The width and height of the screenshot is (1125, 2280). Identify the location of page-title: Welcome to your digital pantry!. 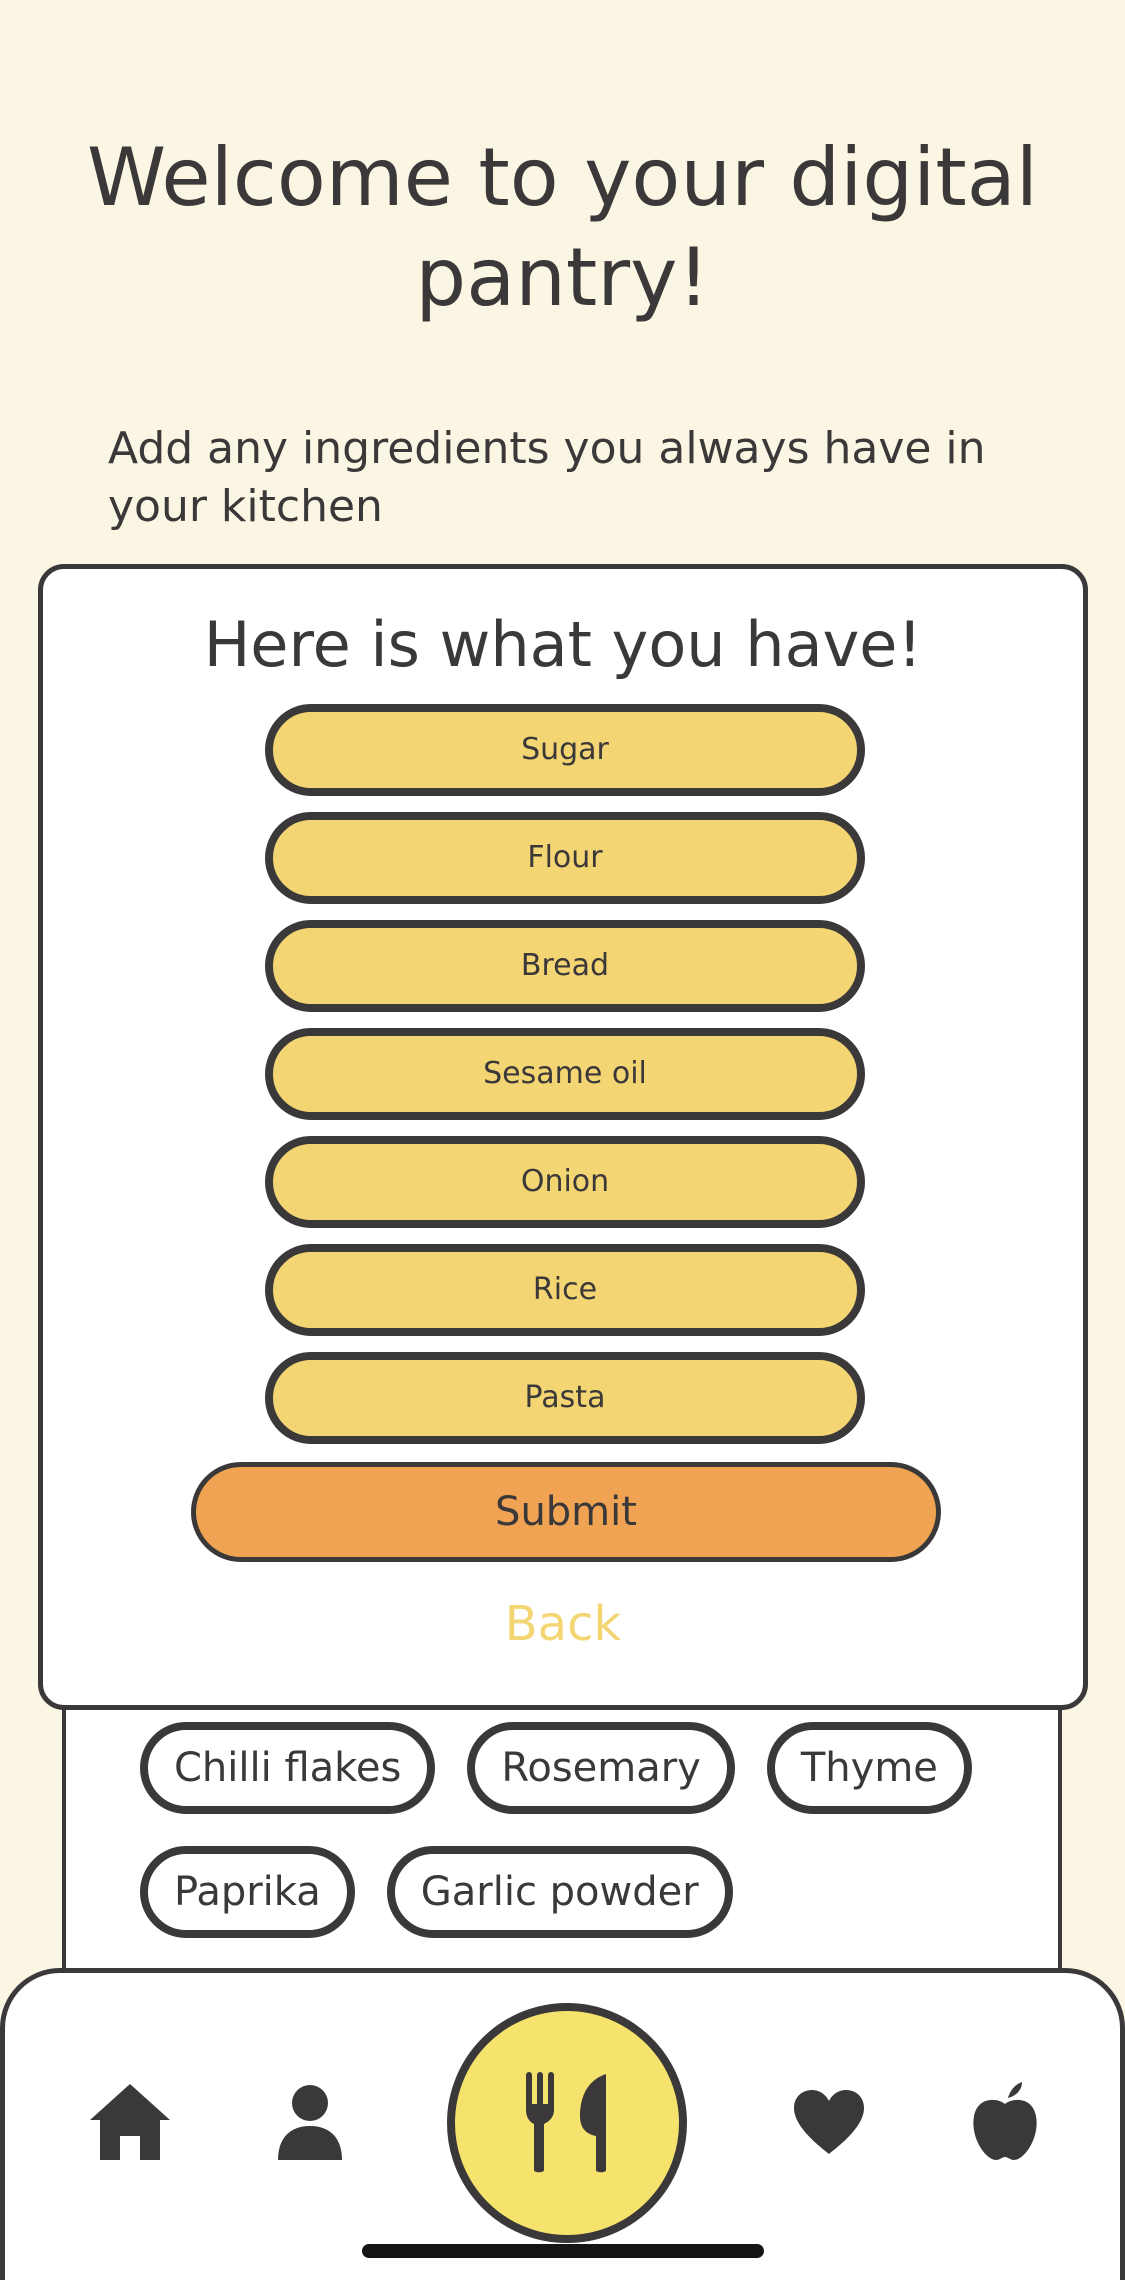
(562, 228).